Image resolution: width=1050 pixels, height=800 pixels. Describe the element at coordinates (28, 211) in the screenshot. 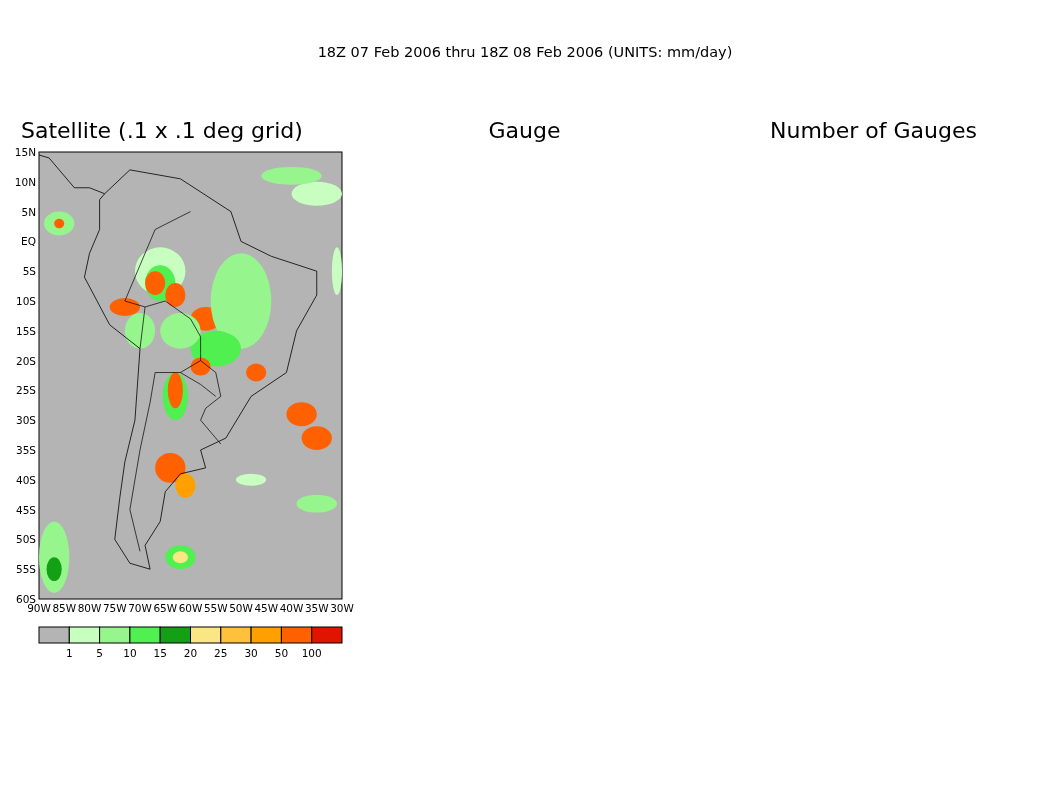

I see `latitude-label: 5N` at that location.